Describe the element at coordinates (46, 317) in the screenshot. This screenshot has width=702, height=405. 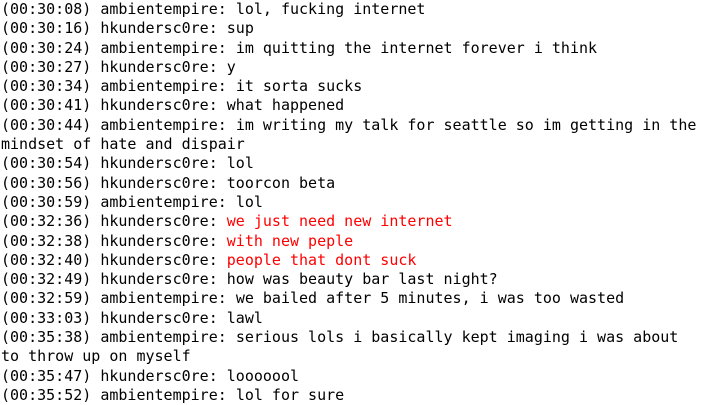
I see `message-timestamp: (00:33:03)` at that location.